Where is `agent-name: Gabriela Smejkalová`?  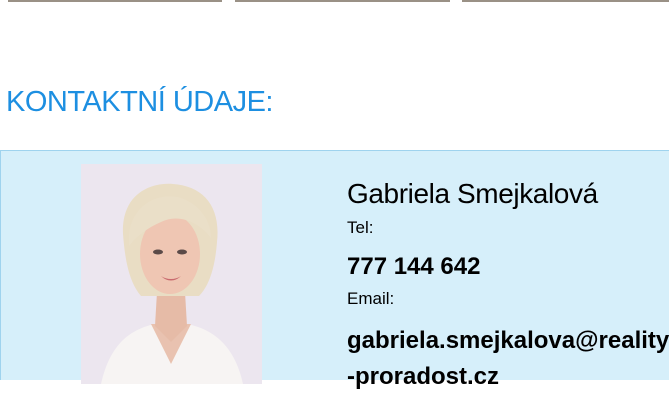
agent-name: Gabriela Smejkalová is located at coordinates (472, 193).